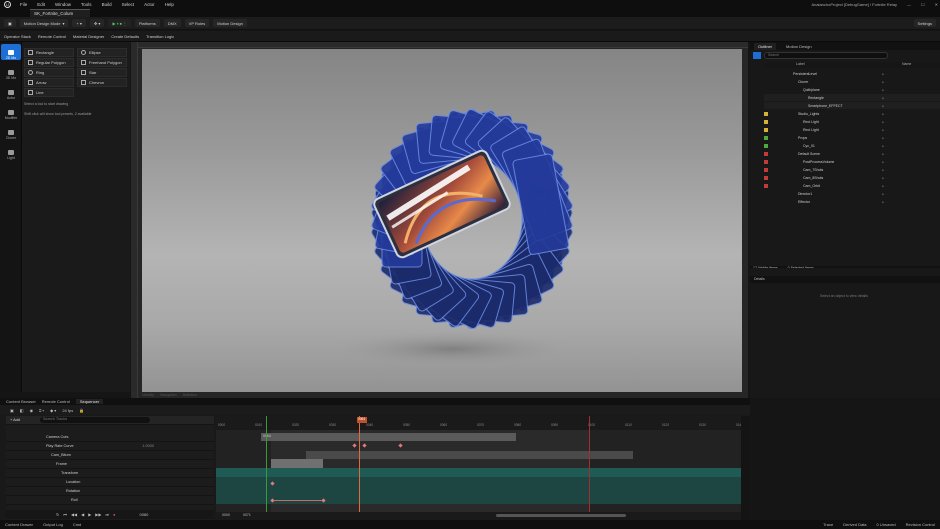 The width and height of the screenshot is (940, 529). What do you see at coordinates (266, 468) in the screenshot?
I see `range-start-marker` at bounding box center [266, 468].